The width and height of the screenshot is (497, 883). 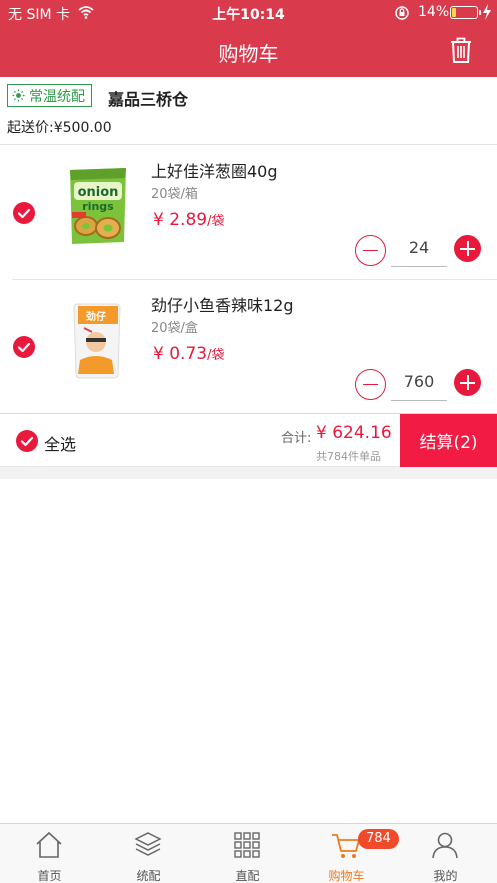 What do you see at coordinates (487, 12) in the screenshot?
I see `charging-icon` at bounding box center [487, 12].